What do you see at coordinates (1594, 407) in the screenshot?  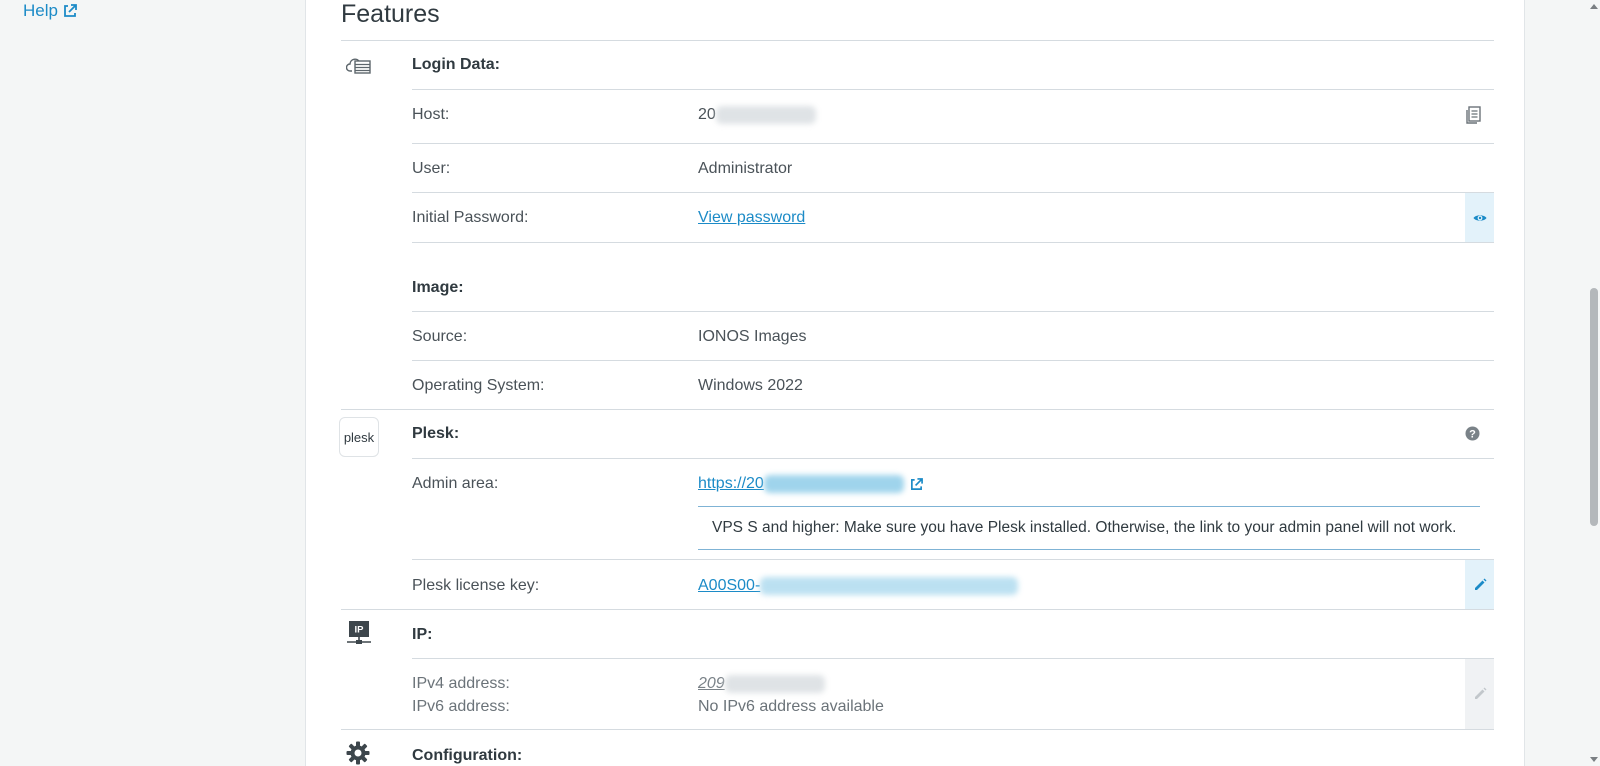 I see `scrollbar-thumb` at bounding box center [1594, 407].